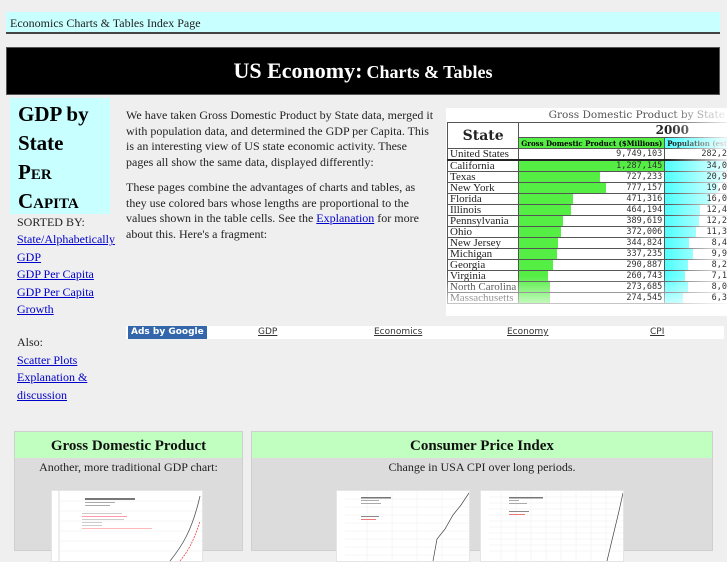  I want to click on gdp-value-text: 344,824, so click(644, 243).